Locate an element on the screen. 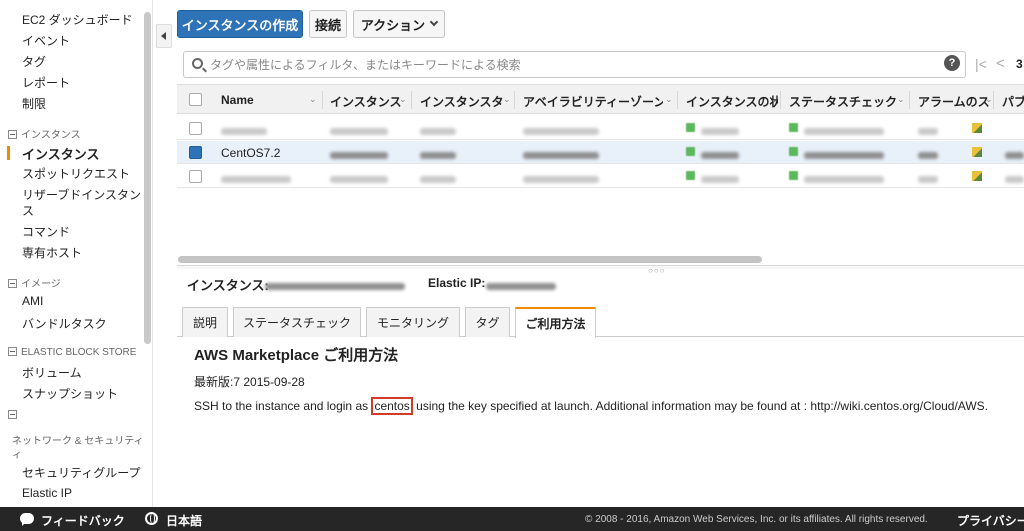 This screenshot has height=531, width=1024. row-public-dns is located at coordinates (1014, 153).